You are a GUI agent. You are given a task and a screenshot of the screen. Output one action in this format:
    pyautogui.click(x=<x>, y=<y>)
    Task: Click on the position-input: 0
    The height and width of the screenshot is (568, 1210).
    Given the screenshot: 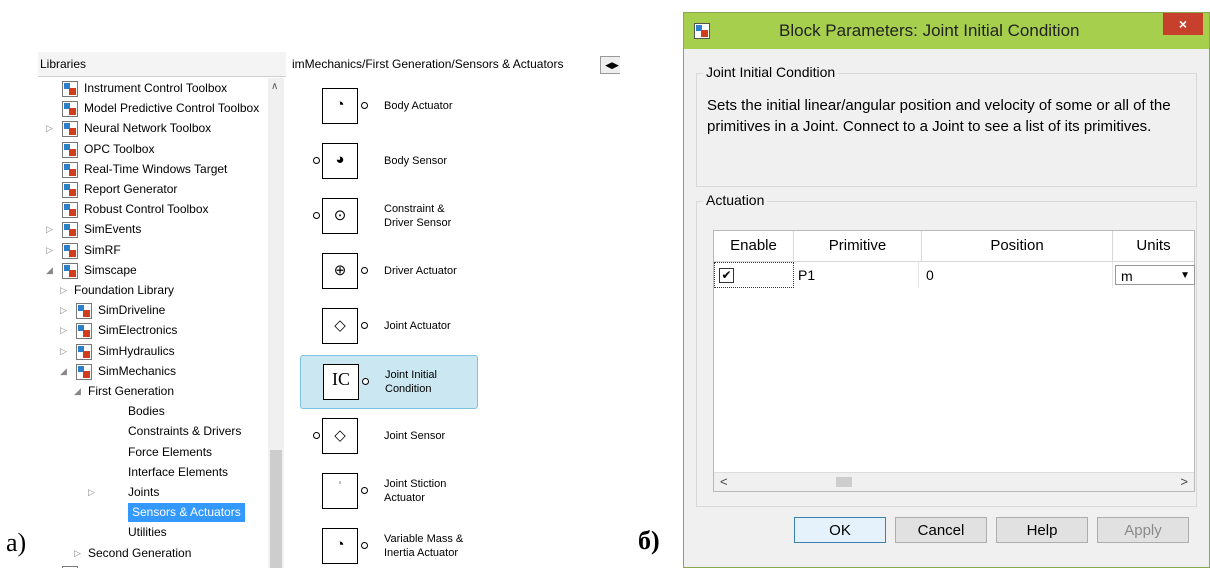 What is the action you would take?
    pyautogui.click(x=1019, y=275)
    